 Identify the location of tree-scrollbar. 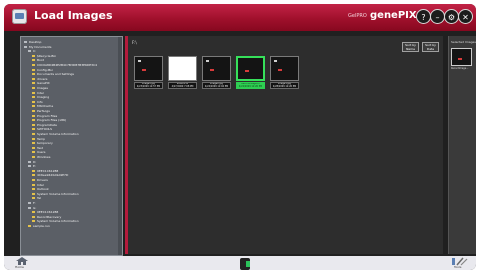
(120, 146).